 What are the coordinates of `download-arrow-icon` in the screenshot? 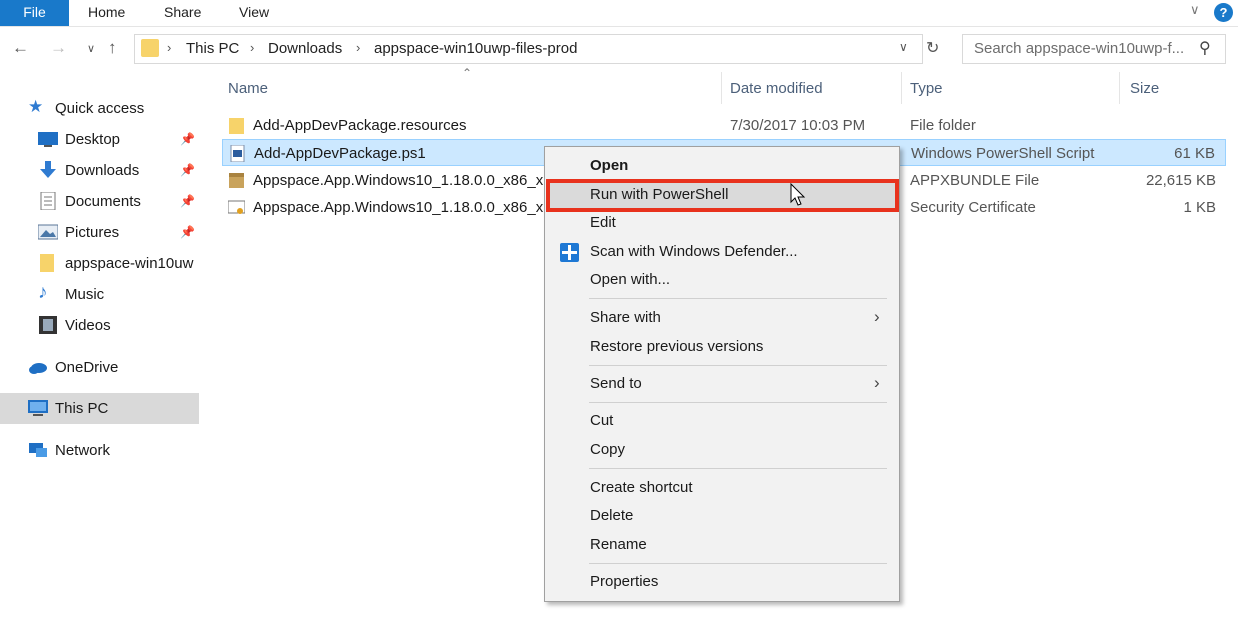 It's located at (48, 170).